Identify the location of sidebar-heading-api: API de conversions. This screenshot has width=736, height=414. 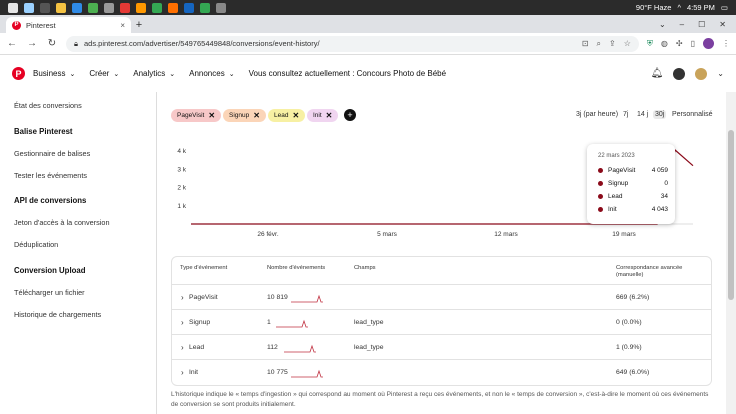
(50, 200).